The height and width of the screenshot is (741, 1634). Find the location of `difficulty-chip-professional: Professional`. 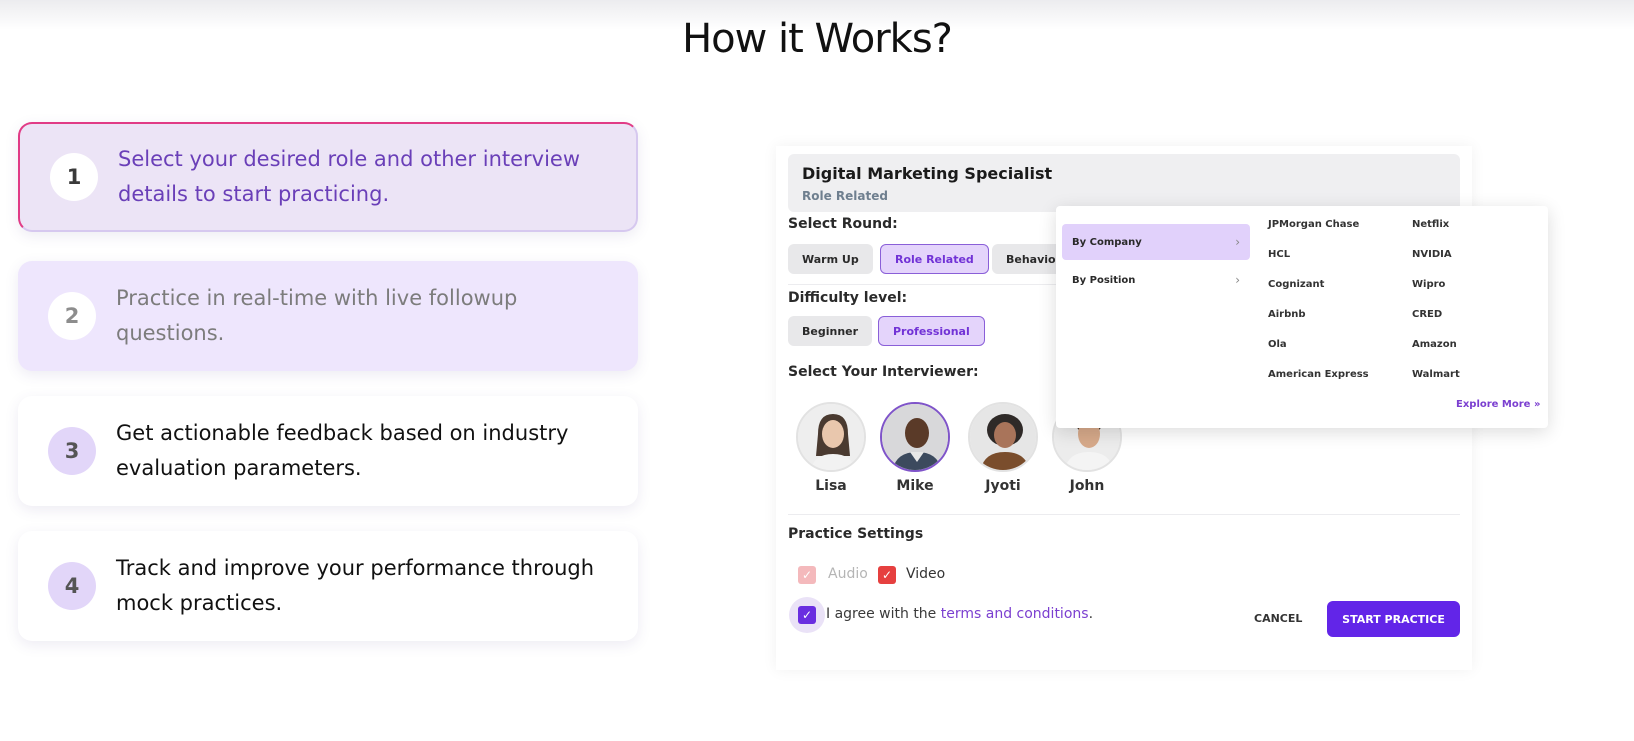

difficulty-chip-professional: Professional is located at coordinates (931, 331).